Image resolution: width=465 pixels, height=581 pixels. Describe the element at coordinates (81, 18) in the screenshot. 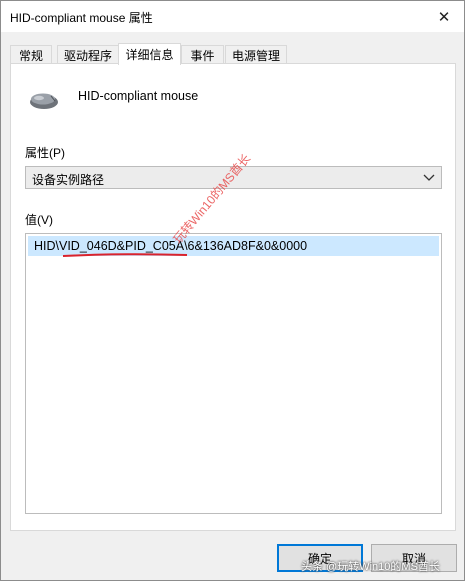

I see `window-title: HID-compliant mouse 属性` at that location.